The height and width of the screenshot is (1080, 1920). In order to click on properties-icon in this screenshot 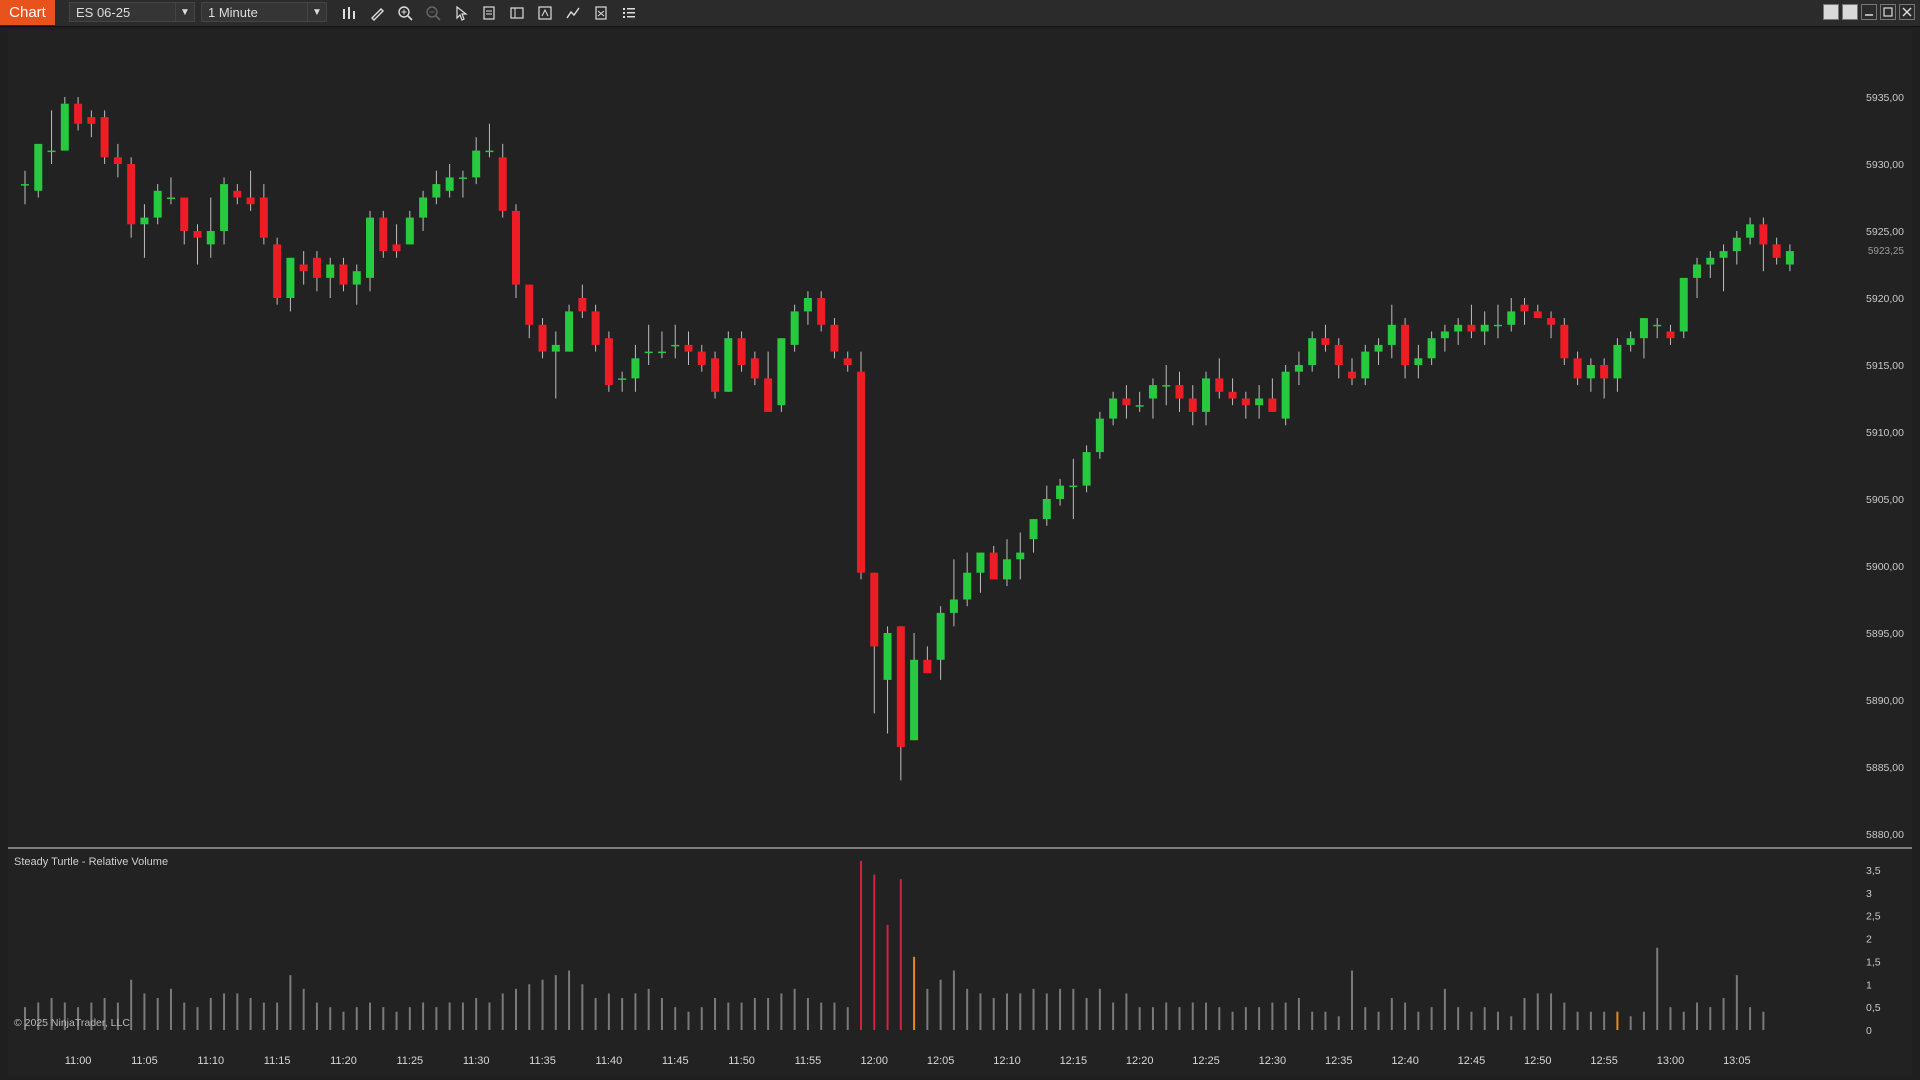, I will do `click(489, 13)`.